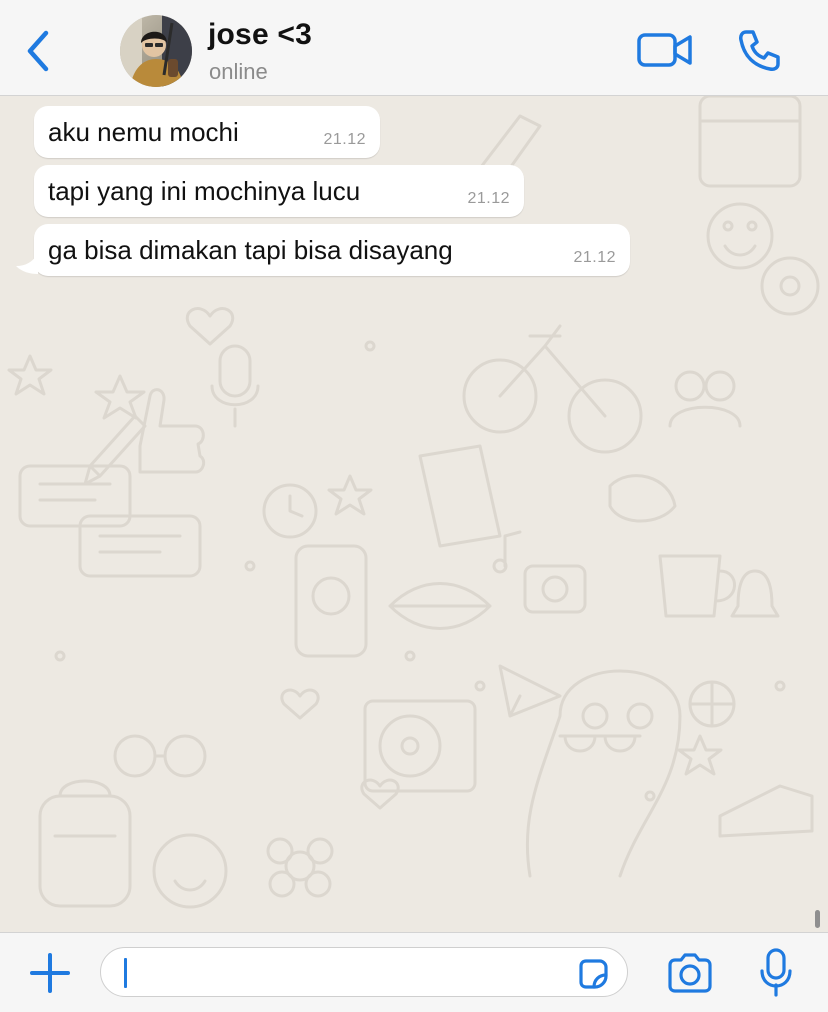  I want to click on video-call-button, so click(665, 50).